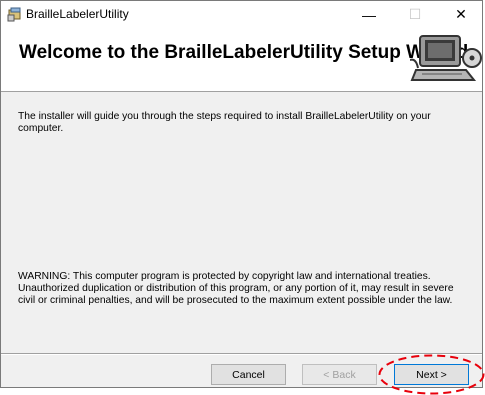 The image size is (485, 395). I want to click on minimize-icon: —, so click(369, 14).